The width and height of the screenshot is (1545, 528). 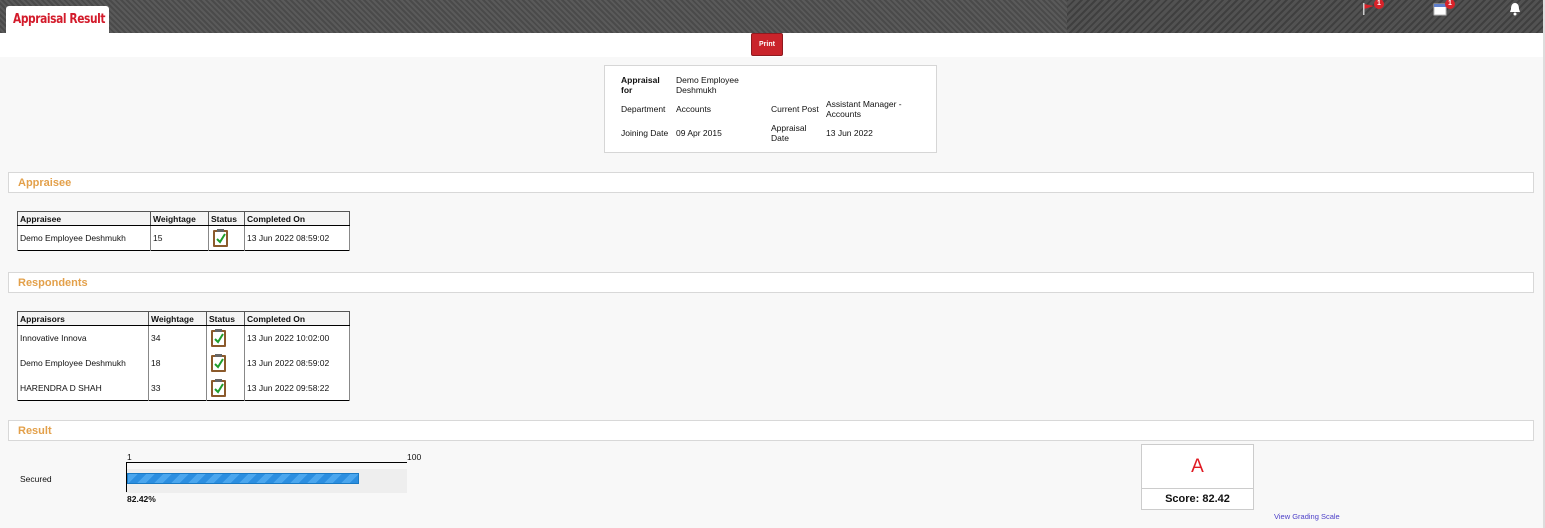 I want to click on grade-letter: A, so click(x=1197, y=466).